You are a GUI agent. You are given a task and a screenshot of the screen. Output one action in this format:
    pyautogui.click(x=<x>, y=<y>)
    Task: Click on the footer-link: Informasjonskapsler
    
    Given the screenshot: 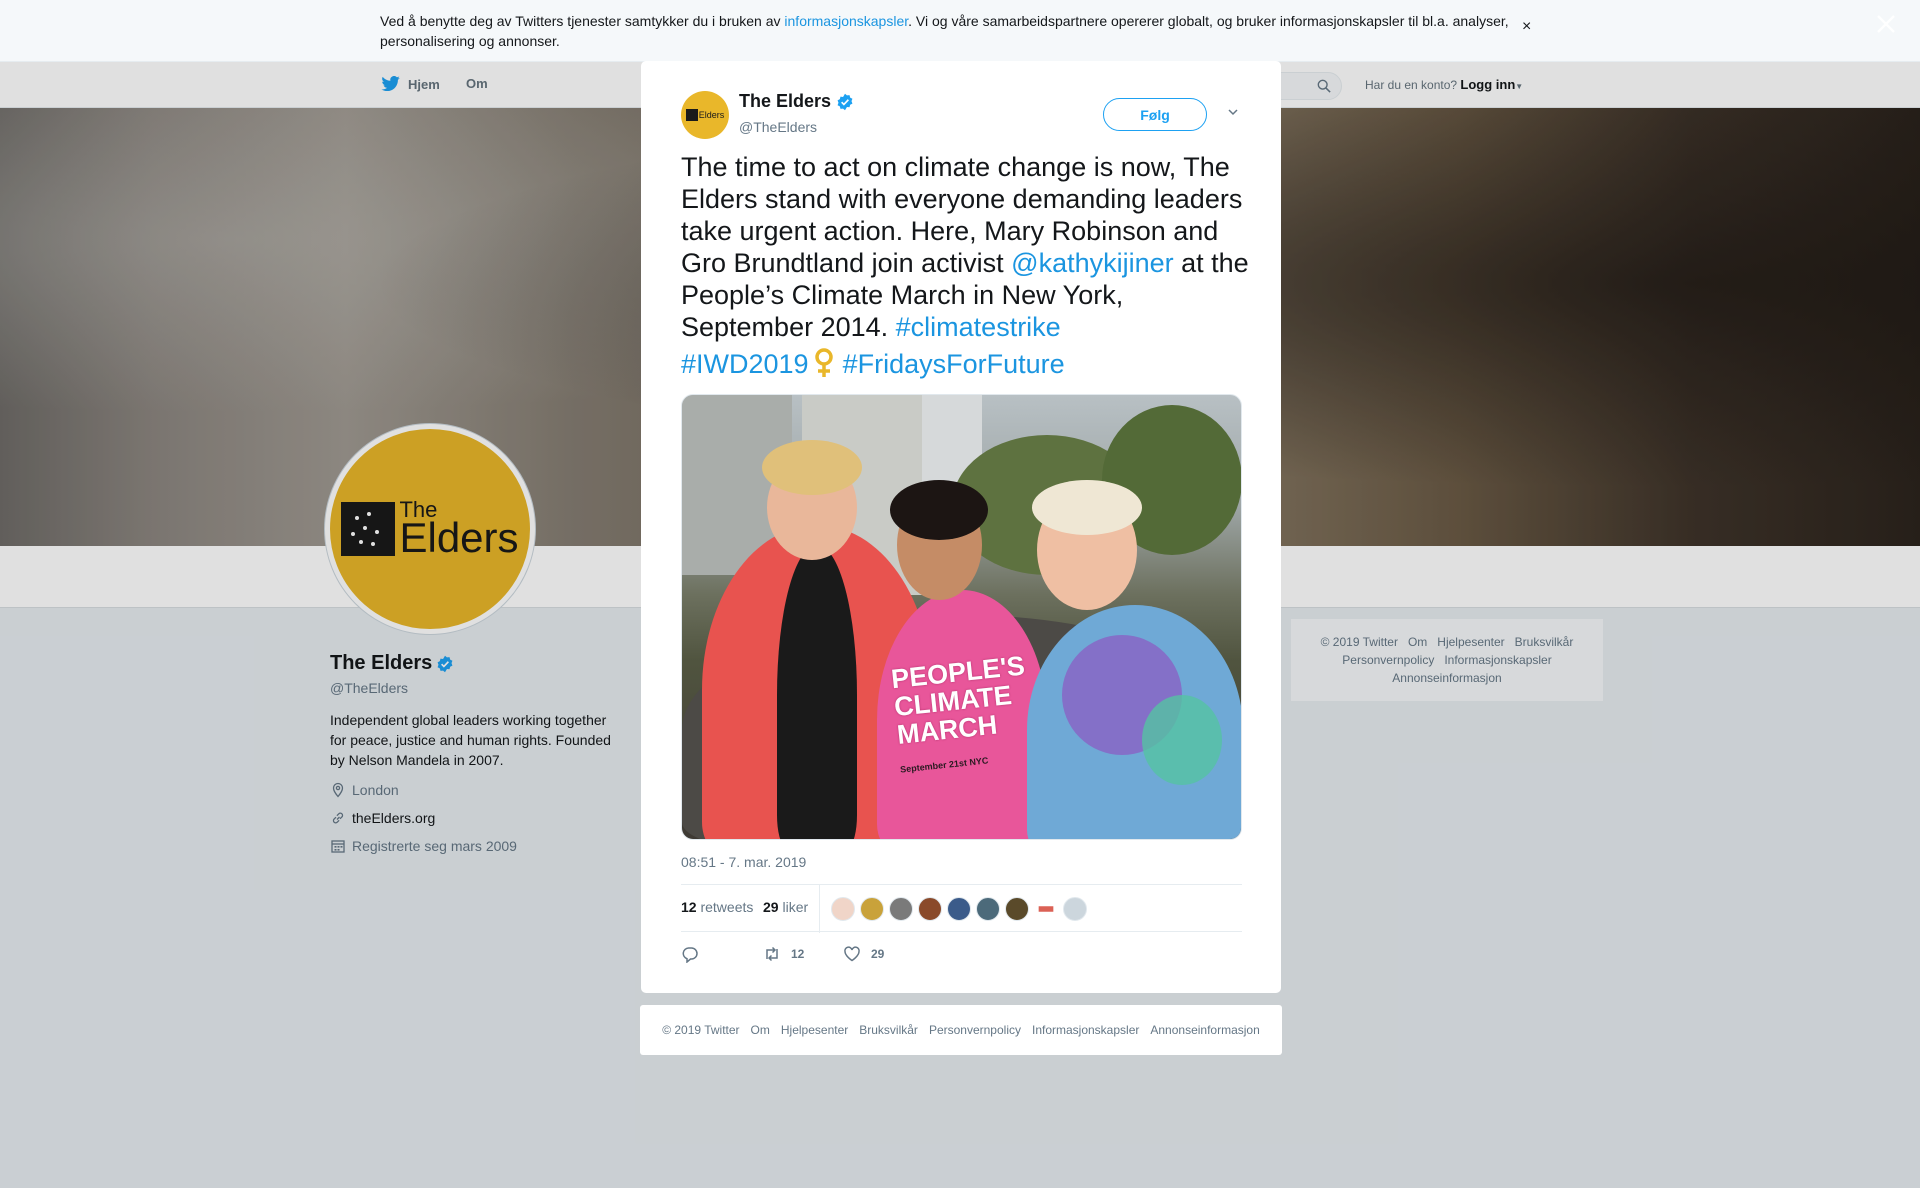 What is the action you would take?
    pyautogui.click(x=1085, y=1030)
    